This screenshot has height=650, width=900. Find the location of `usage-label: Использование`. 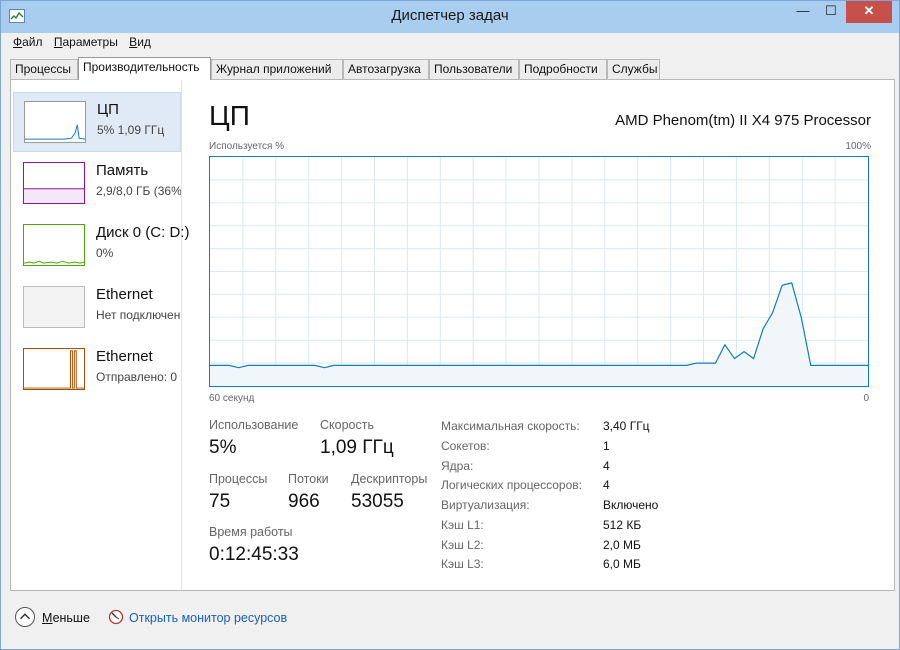

usage-label: Использование is located at coordinates (254, 425).